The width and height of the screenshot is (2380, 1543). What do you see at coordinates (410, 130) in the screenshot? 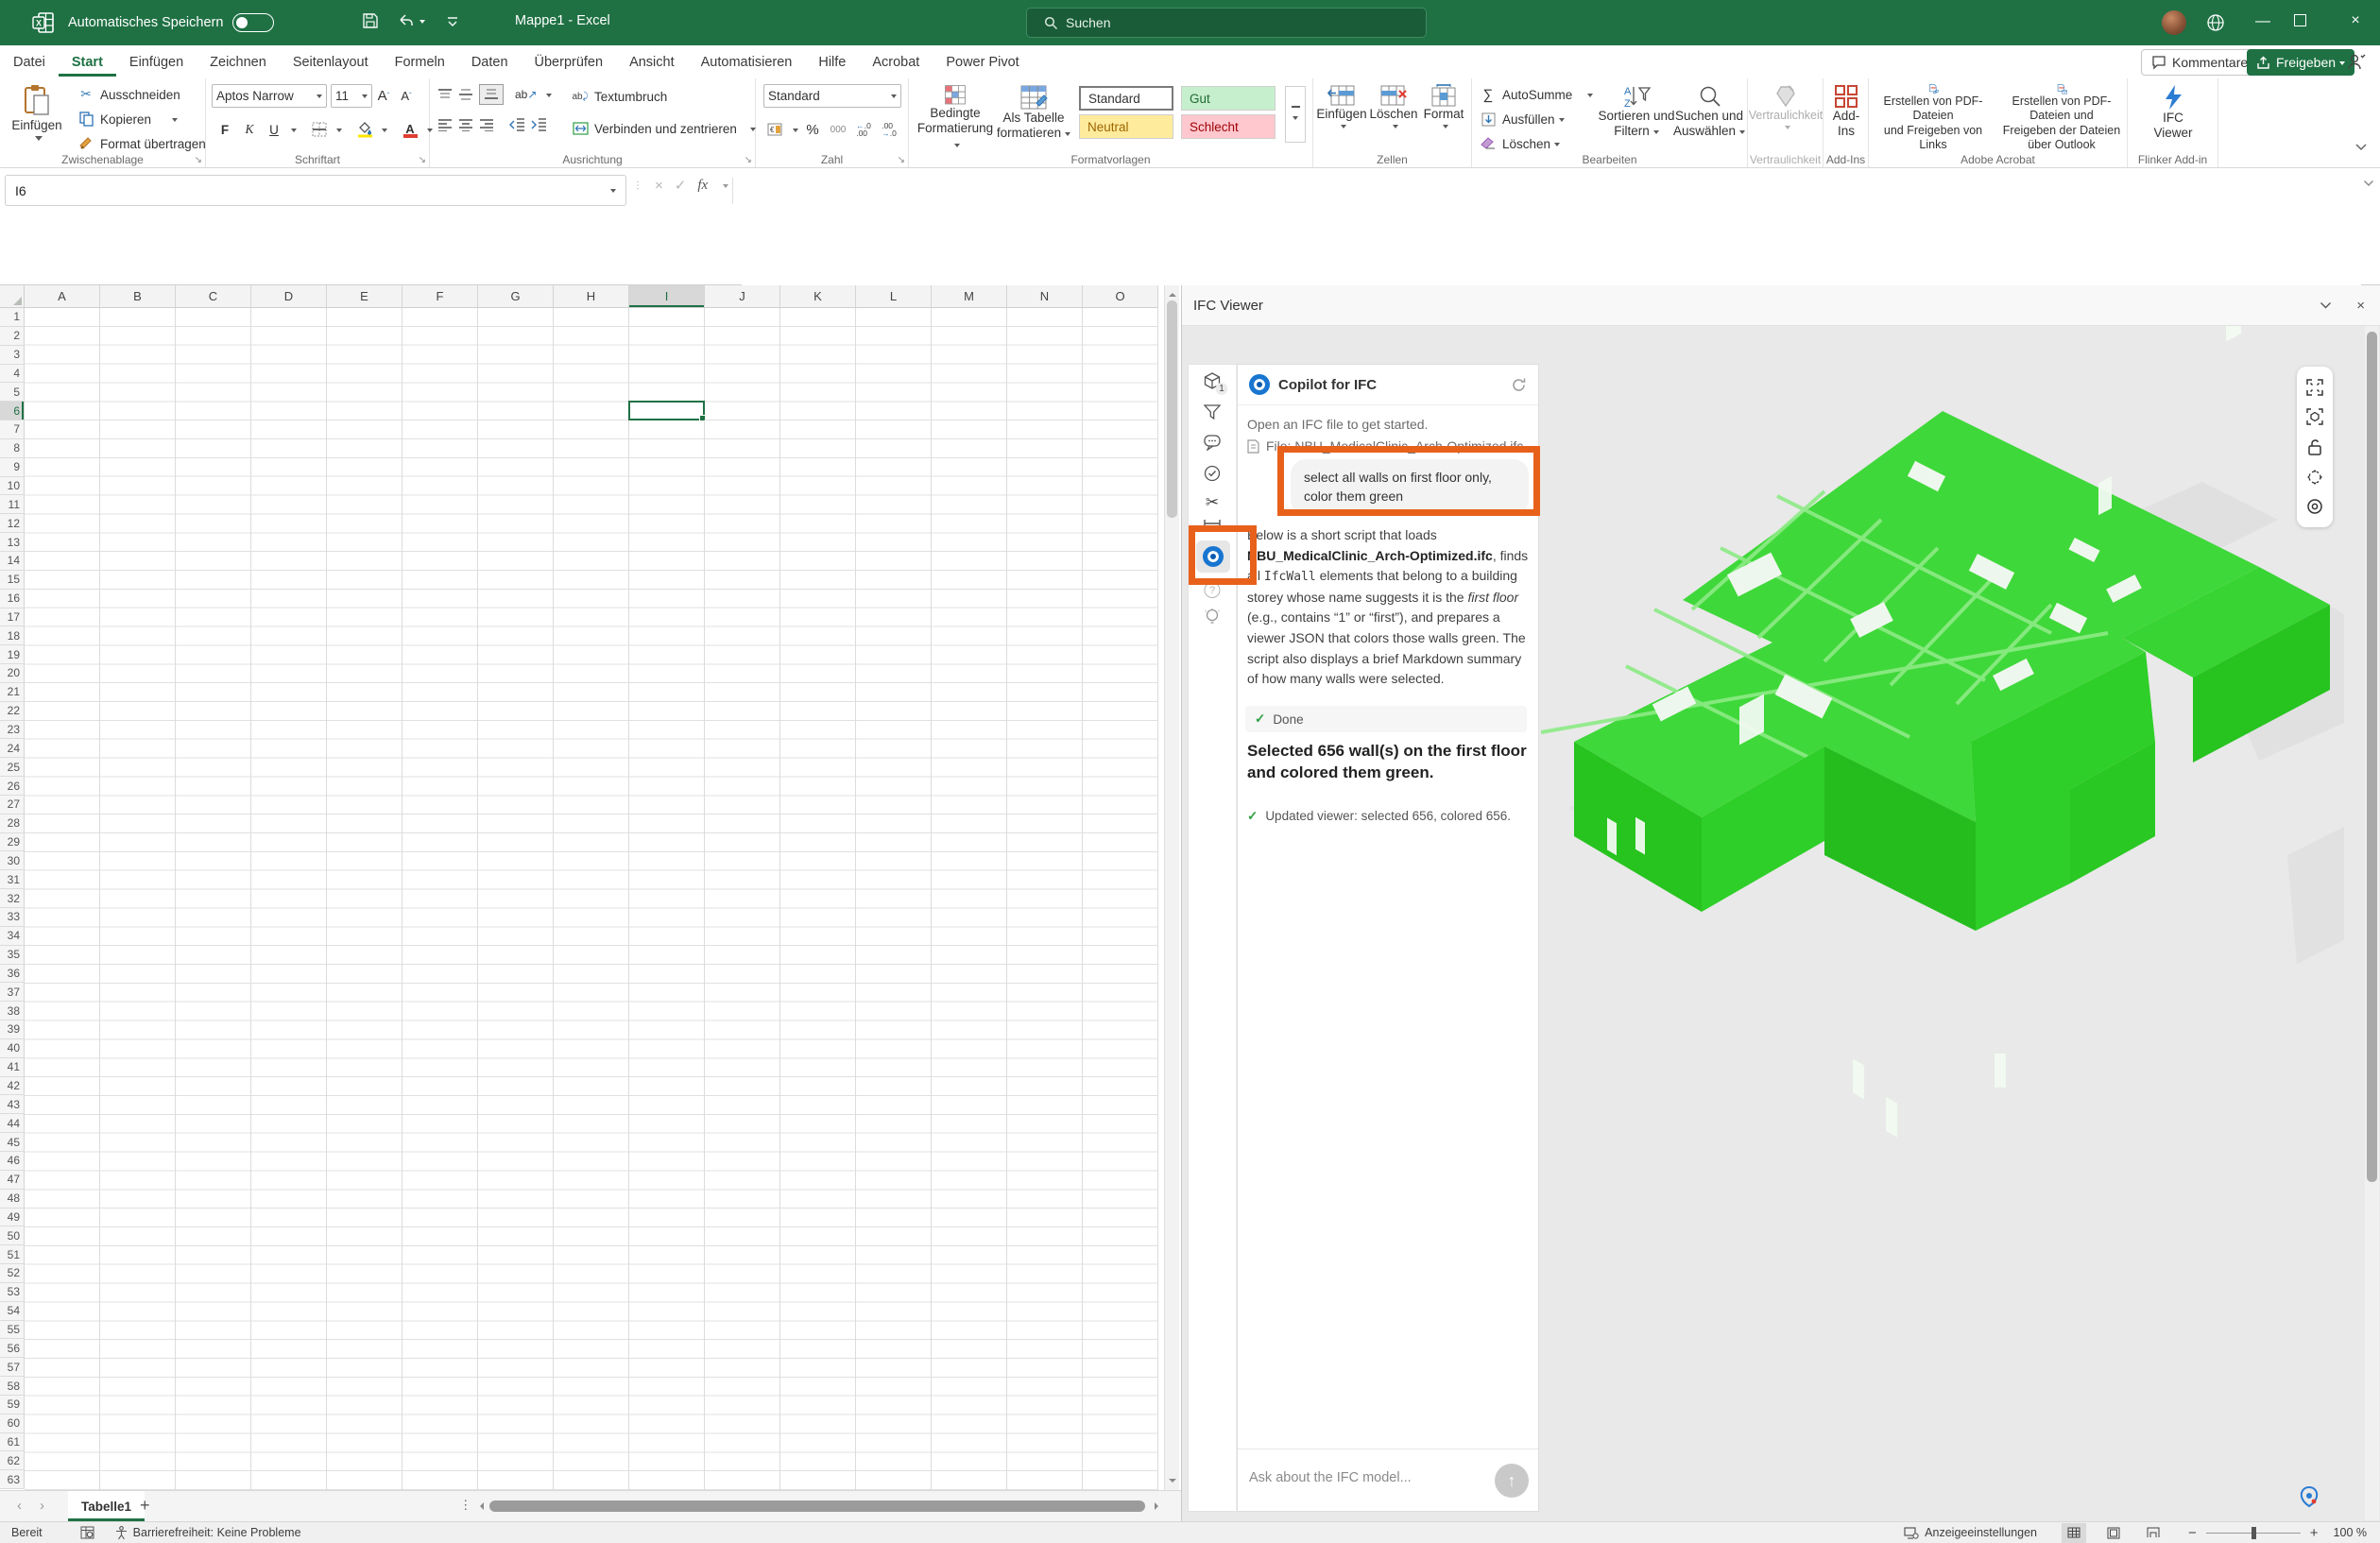
I see `font-color-button: A` at bounding box center [410, 130].